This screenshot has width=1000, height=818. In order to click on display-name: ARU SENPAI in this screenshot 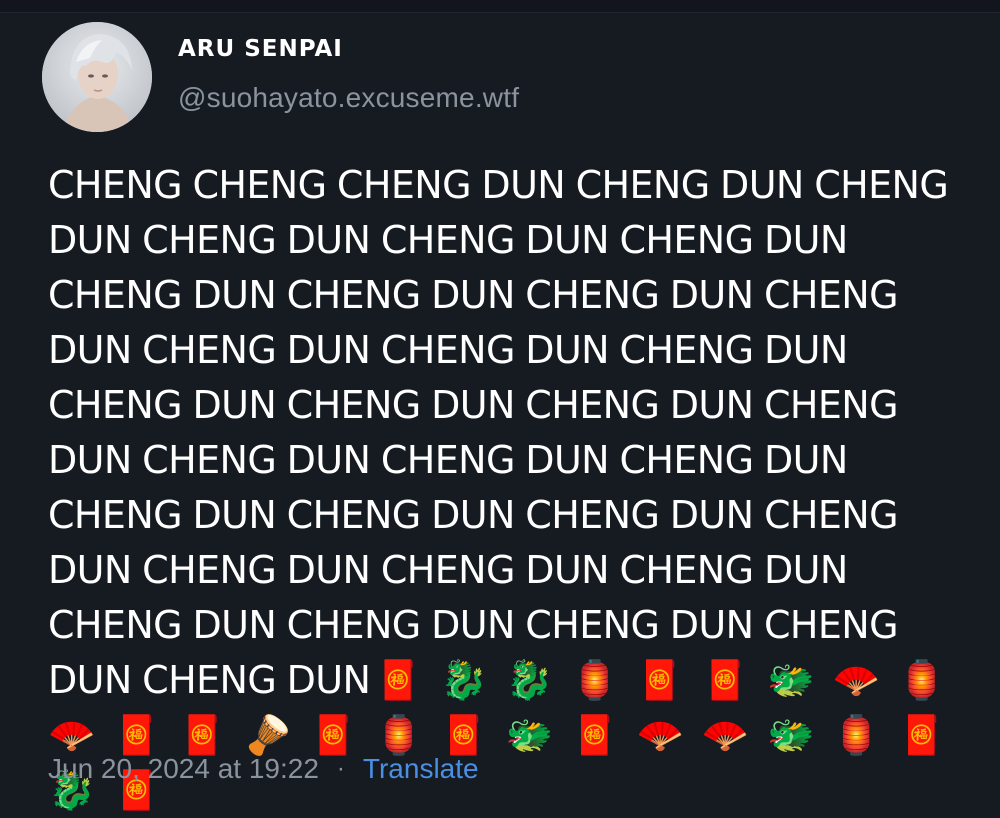, I will do `click(348, 49)`.